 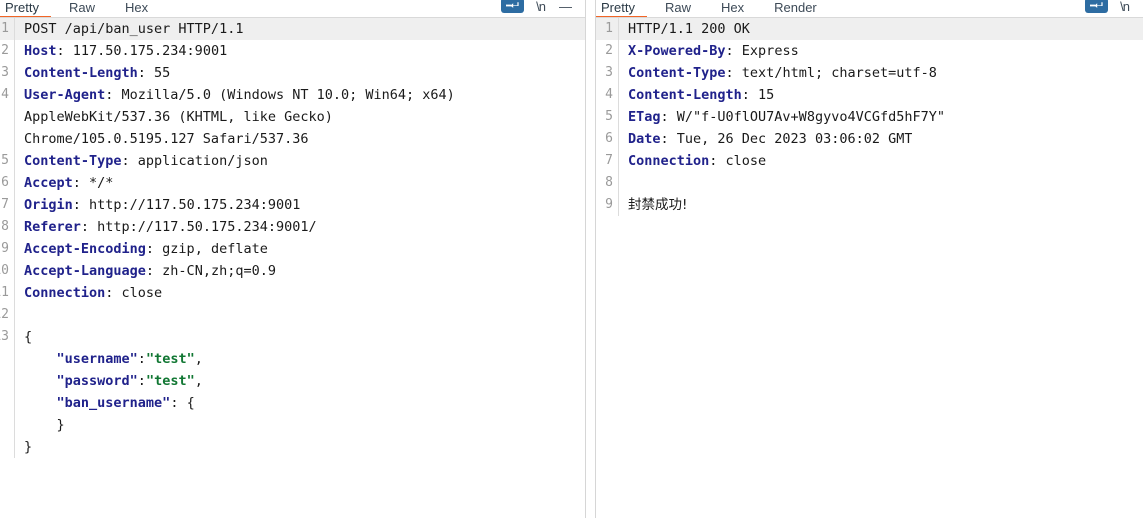 What do you see at coordinates (129, 29) in the screenshot?
I see `code-line-content: POST /api/ban_user HTTP/1.1` at bounding box center [129, 29].